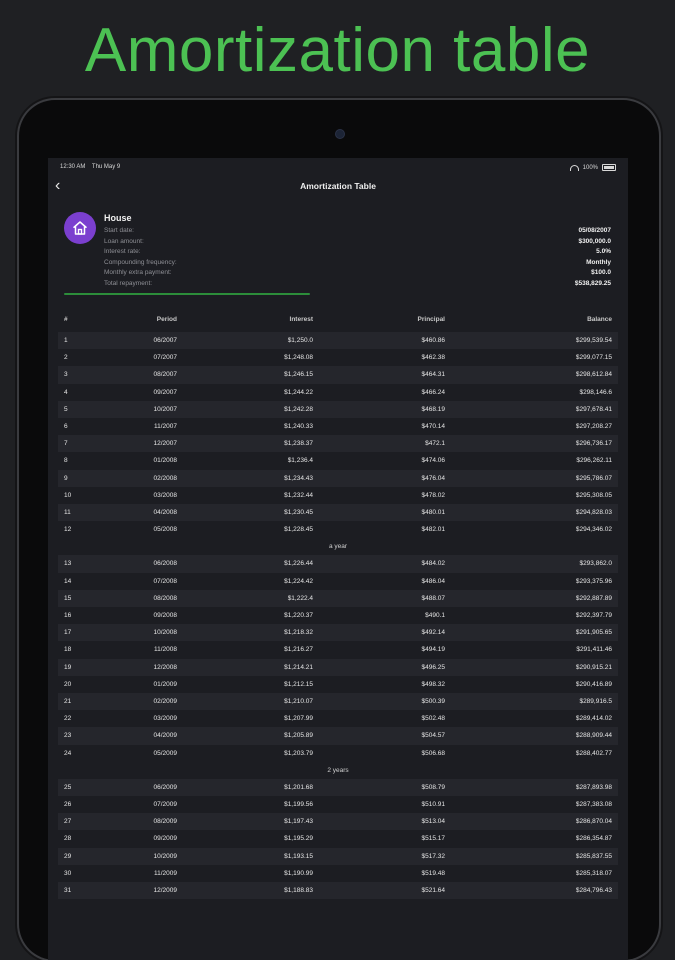  I want to click on table-row: 27 08/2009 $1,197.43 $513.04 $286,870.04, so click(338, 822).